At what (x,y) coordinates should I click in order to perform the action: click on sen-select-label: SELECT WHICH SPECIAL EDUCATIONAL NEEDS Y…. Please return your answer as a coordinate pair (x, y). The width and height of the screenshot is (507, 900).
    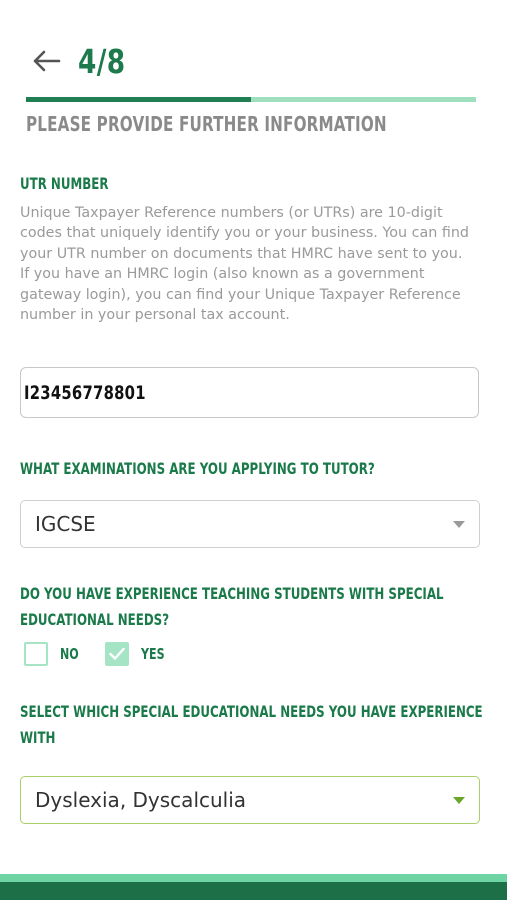
    Looking at the image, I should click on (251, 725).